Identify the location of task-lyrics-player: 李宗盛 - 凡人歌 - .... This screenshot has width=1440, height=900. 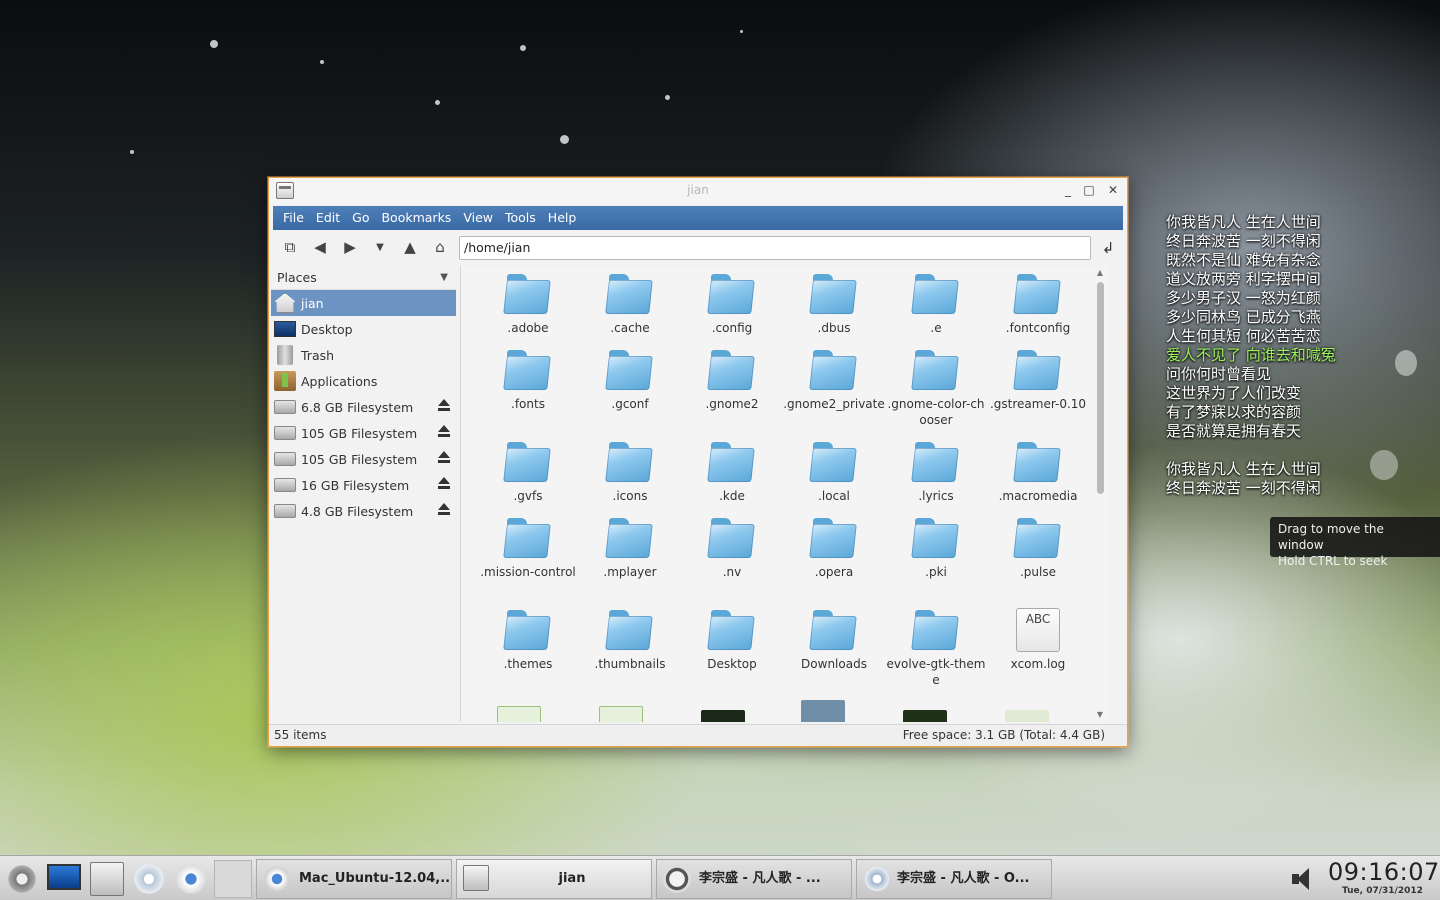
(754, 879).